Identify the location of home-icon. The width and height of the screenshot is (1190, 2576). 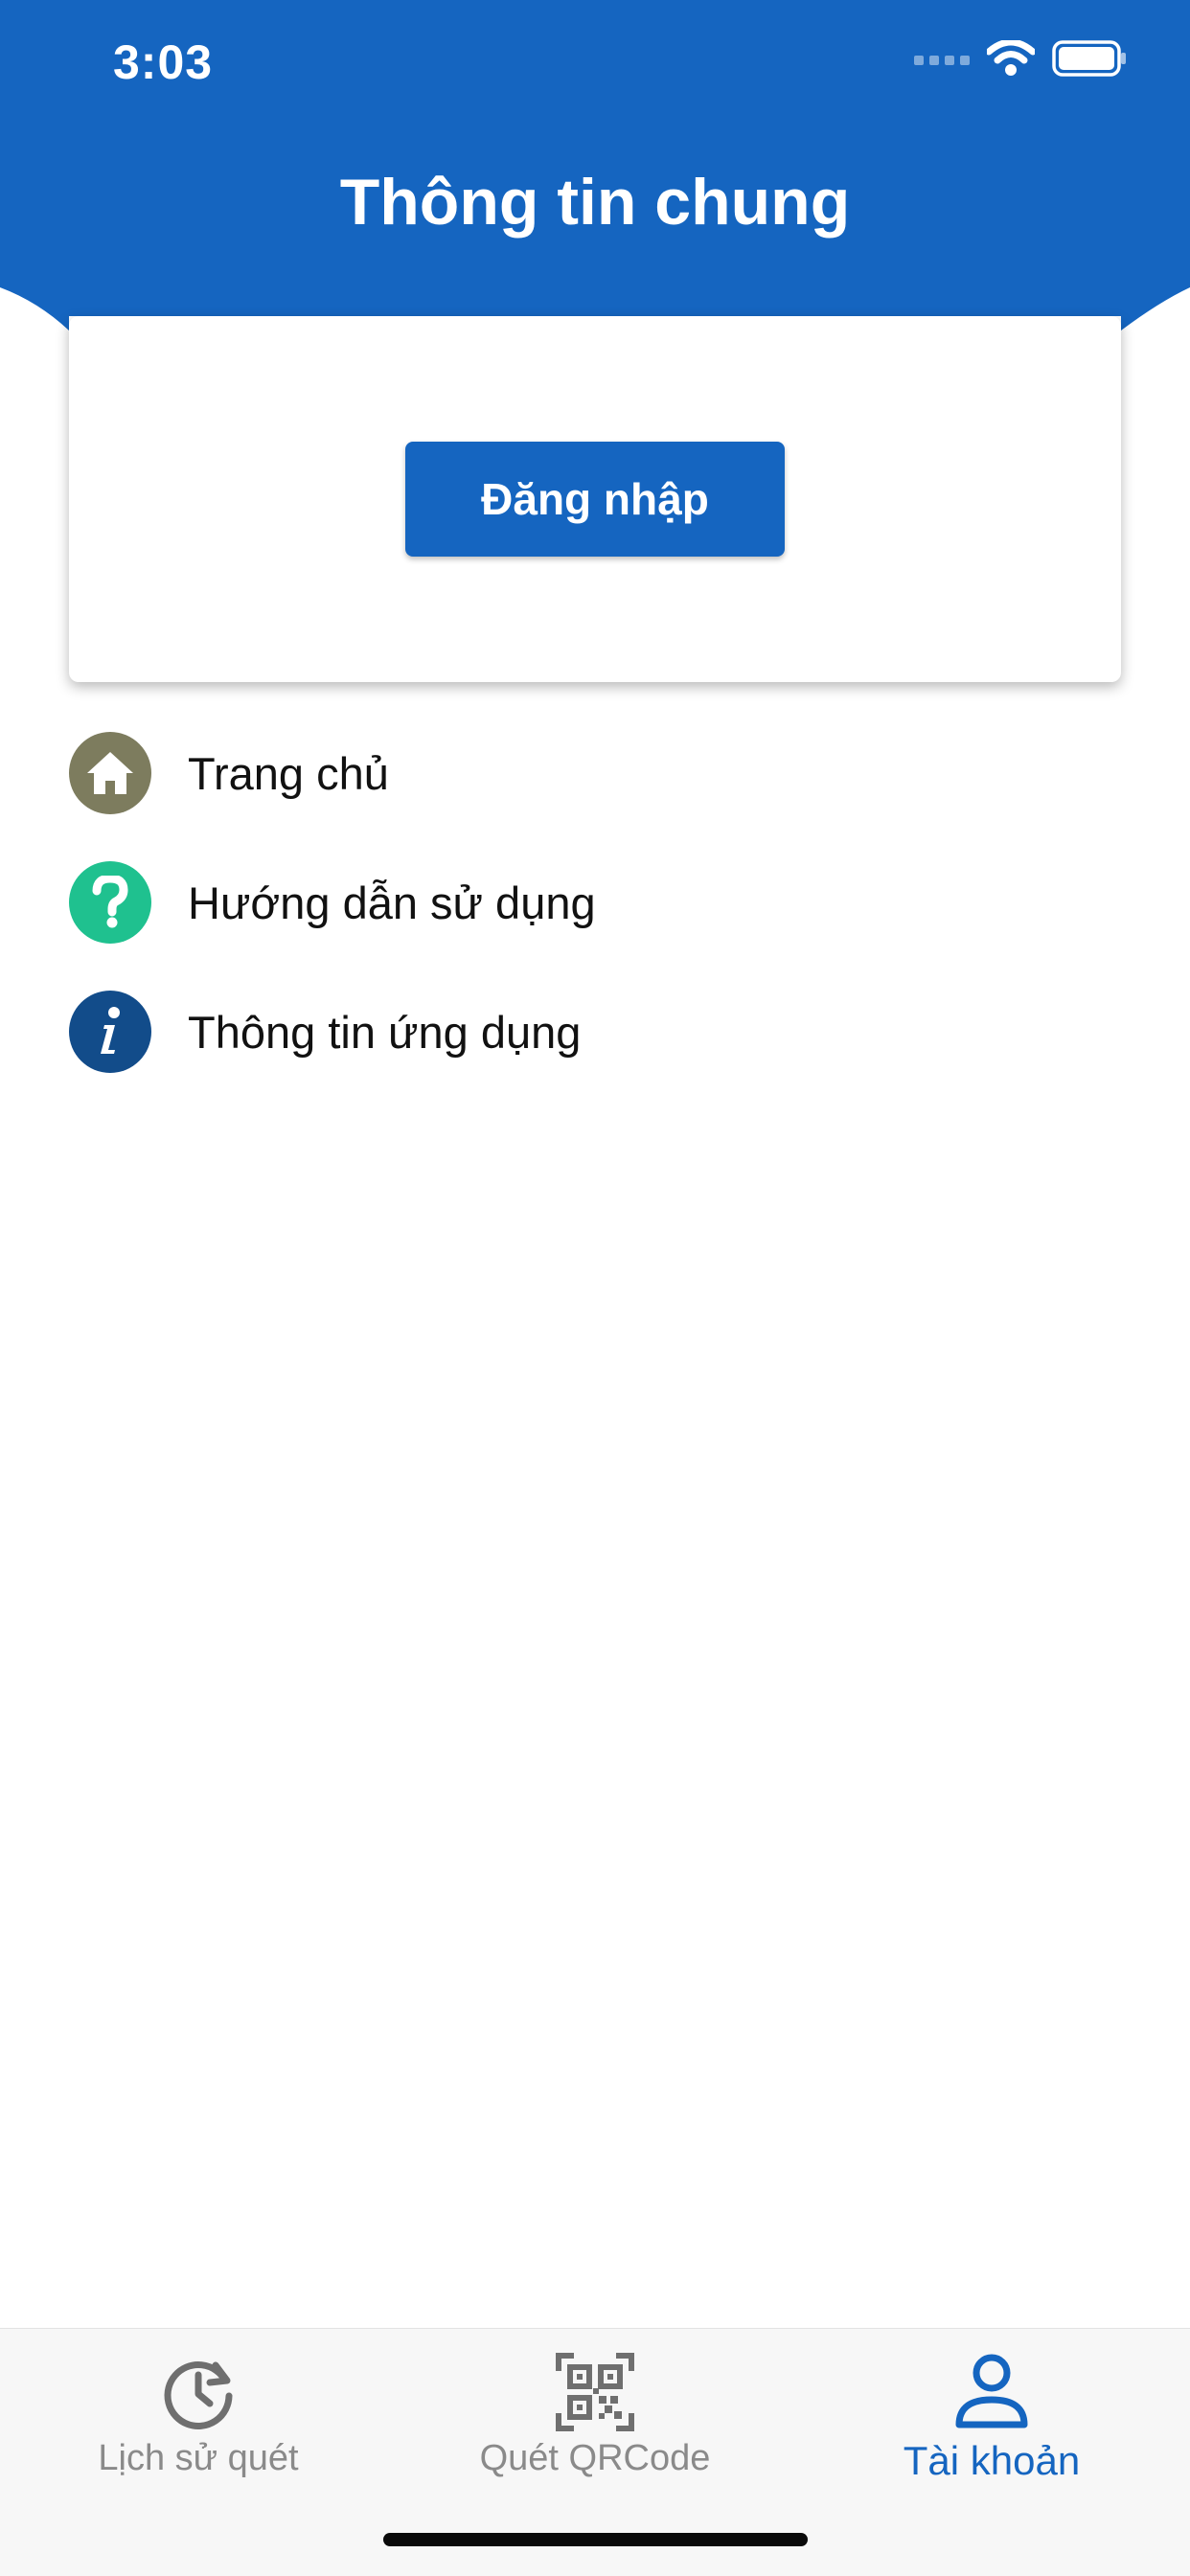
(110, 773).